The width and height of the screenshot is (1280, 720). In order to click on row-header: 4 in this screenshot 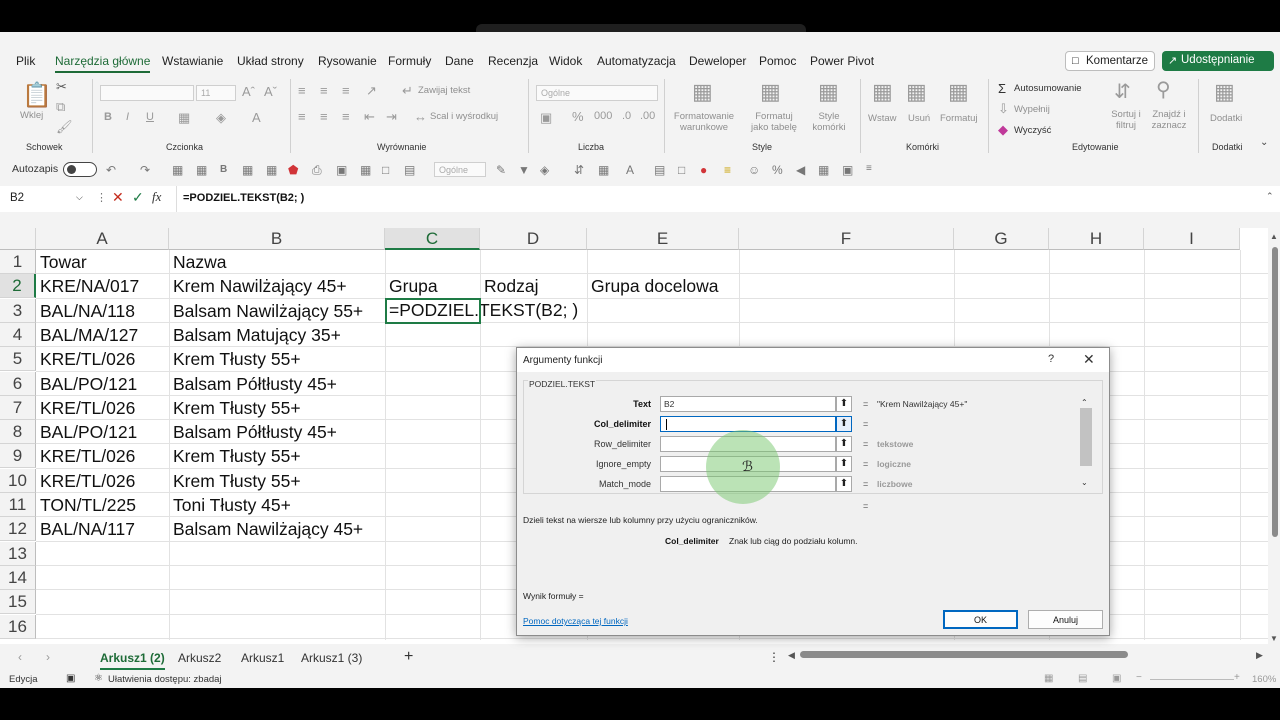, I will do `click(18, 334)`.